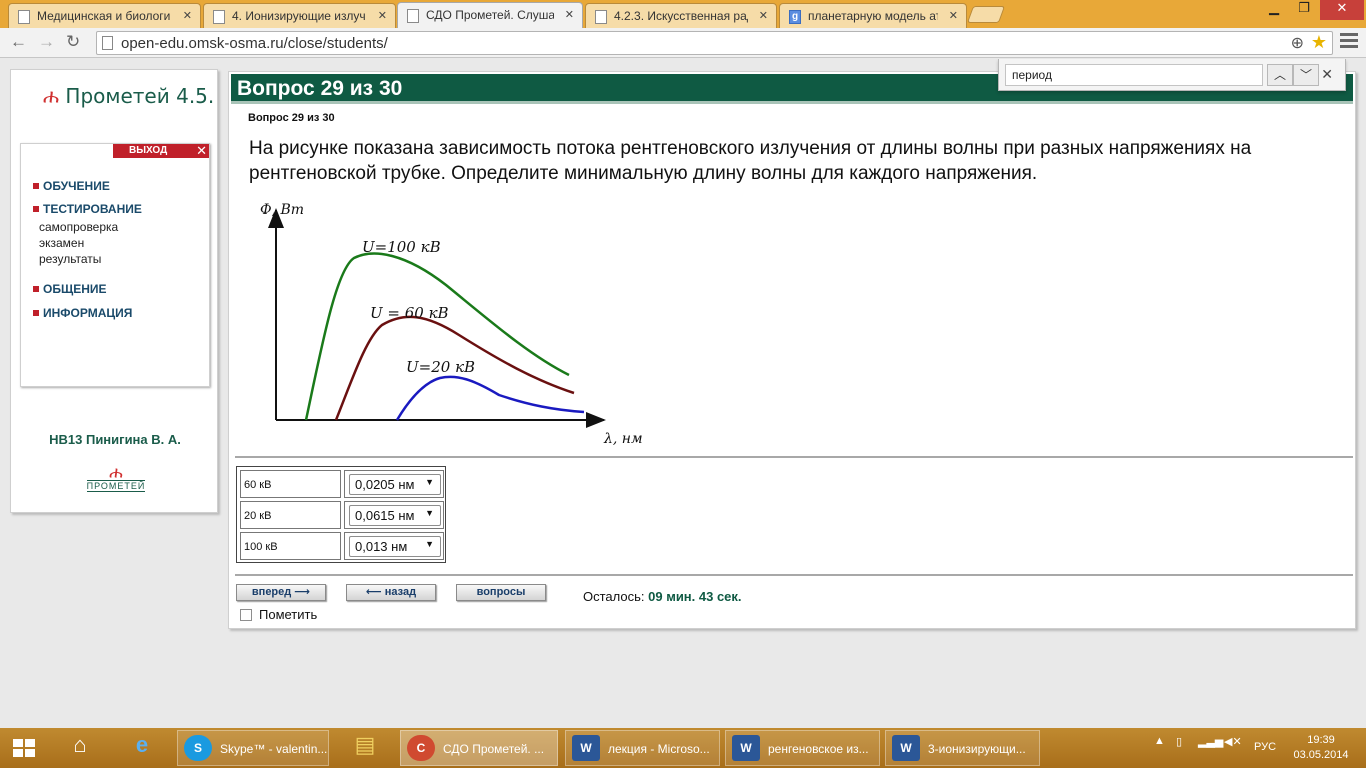 Image resolution: width=1366 pixels, height=768 pixels. What do you see at coordinates (795, 17) in the screenshot?
I see `google-icon: g` at bounding box center [795, 17].